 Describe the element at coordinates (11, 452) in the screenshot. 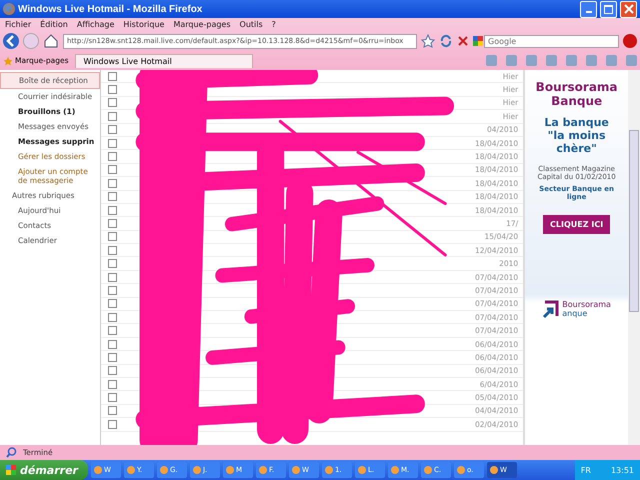

I see `search-icon` at that location.